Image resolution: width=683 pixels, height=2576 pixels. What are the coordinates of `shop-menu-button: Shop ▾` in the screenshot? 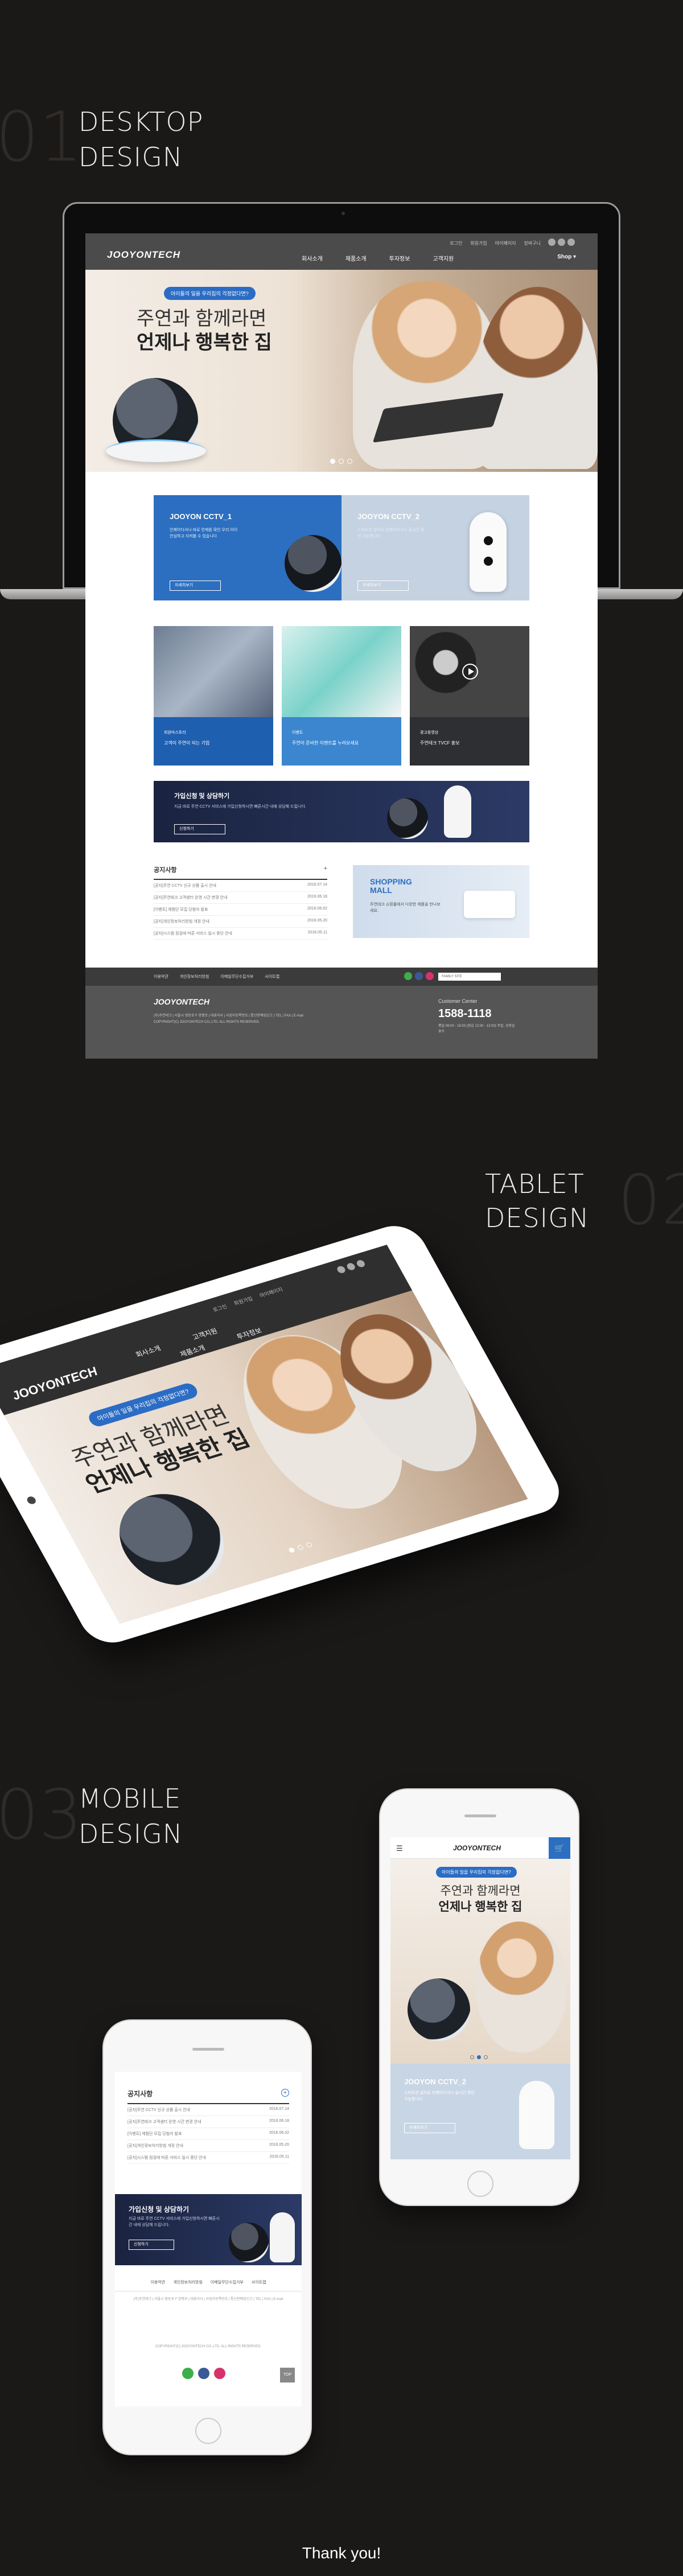 It's located at (567, 257).